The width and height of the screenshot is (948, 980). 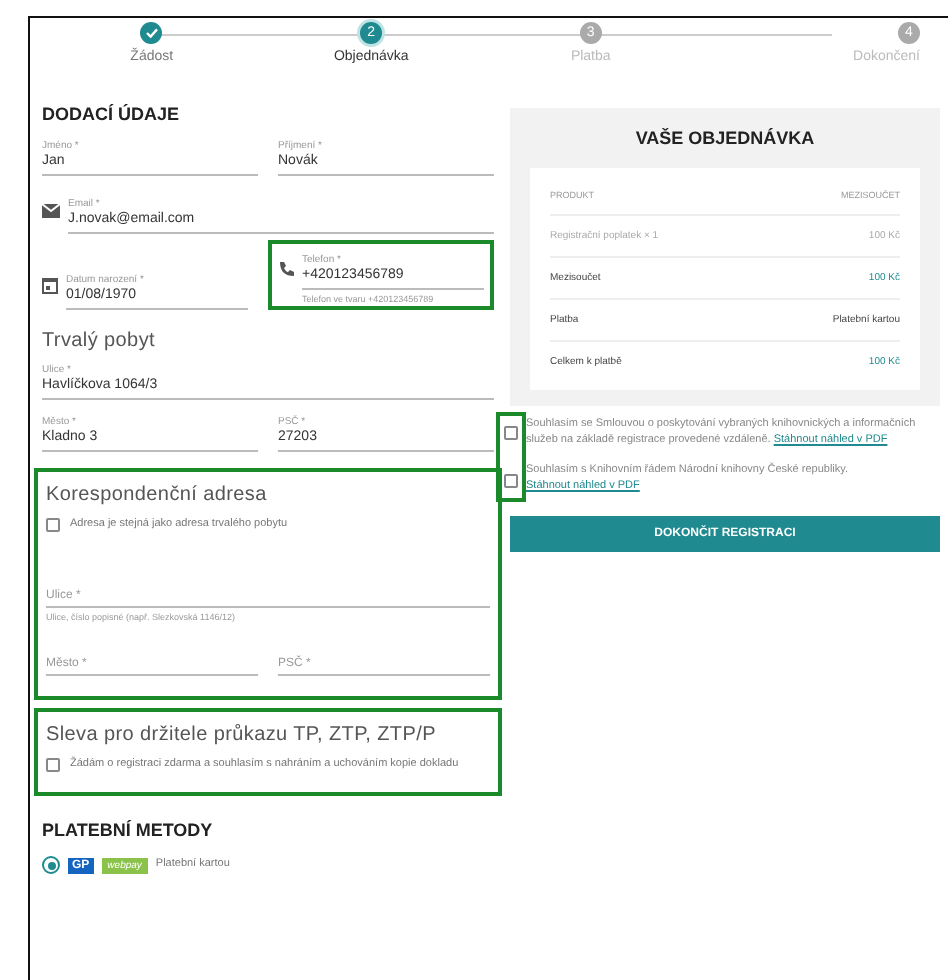 What do you see at coordinates (112, 114) in the screenshot?
I see `section-heading: DODACÍ ÚDAJE` at bounding box center [112, 114].